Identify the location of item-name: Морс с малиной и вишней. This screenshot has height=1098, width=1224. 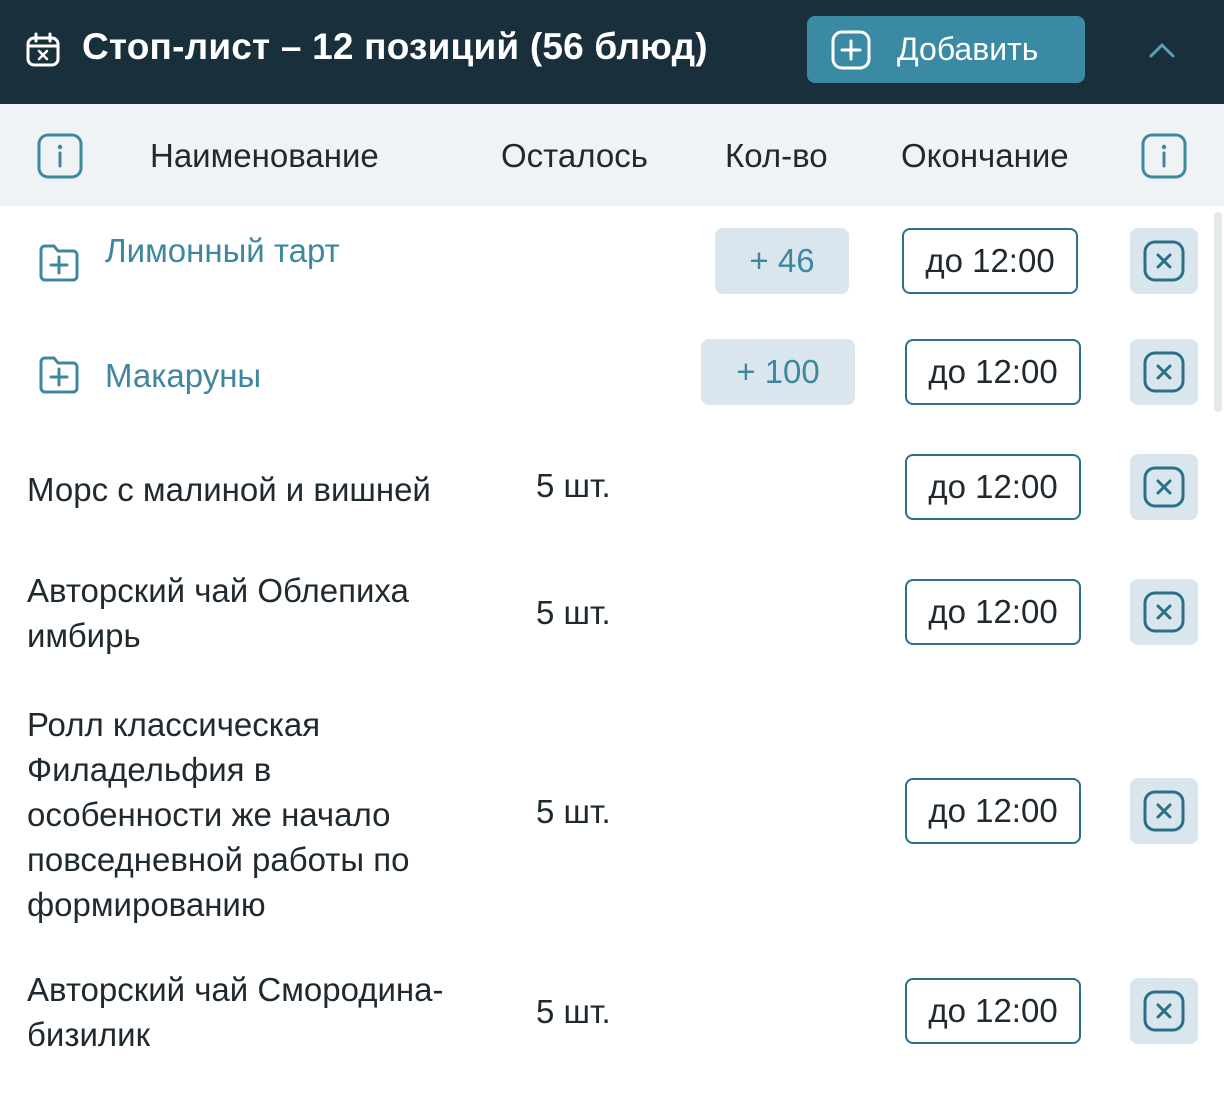
(229, 489).